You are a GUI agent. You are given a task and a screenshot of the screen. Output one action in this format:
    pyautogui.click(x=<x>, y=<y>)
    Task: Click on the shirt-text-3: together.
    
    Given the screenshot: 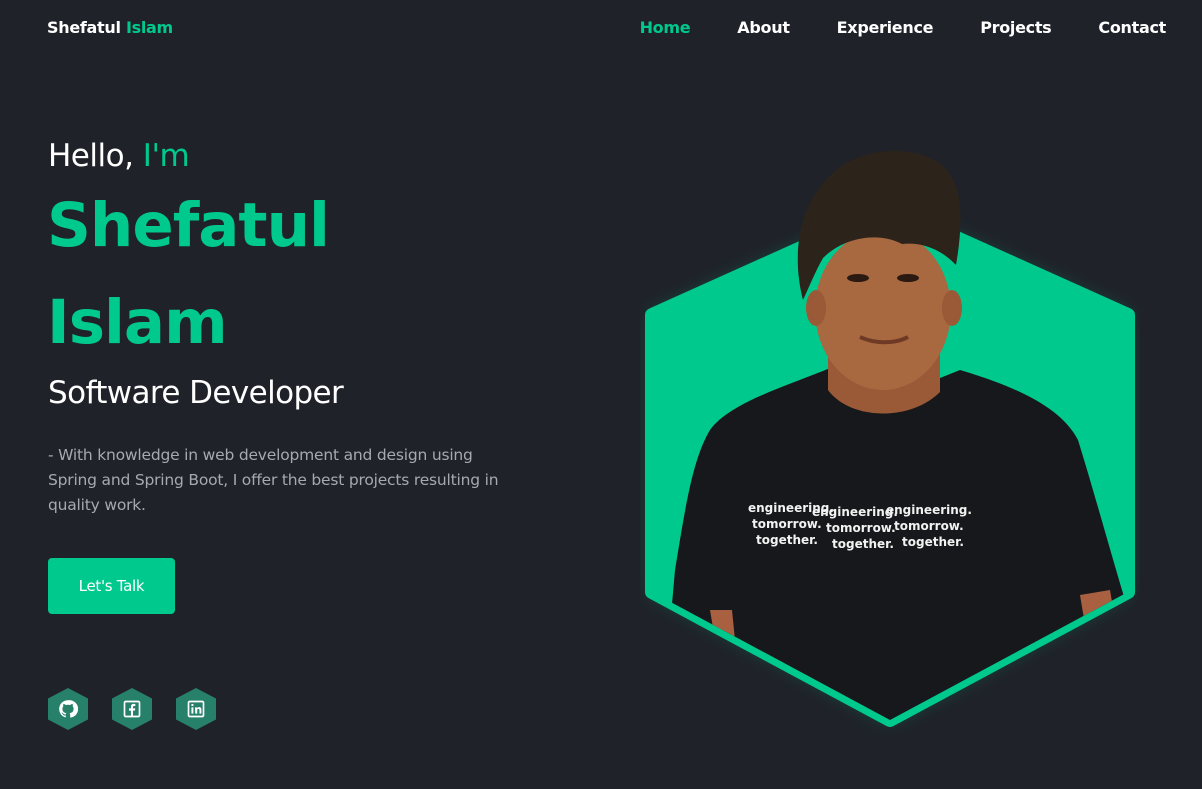 What is the action you would take?
    pyautogui.click(x=787, y=540)
    